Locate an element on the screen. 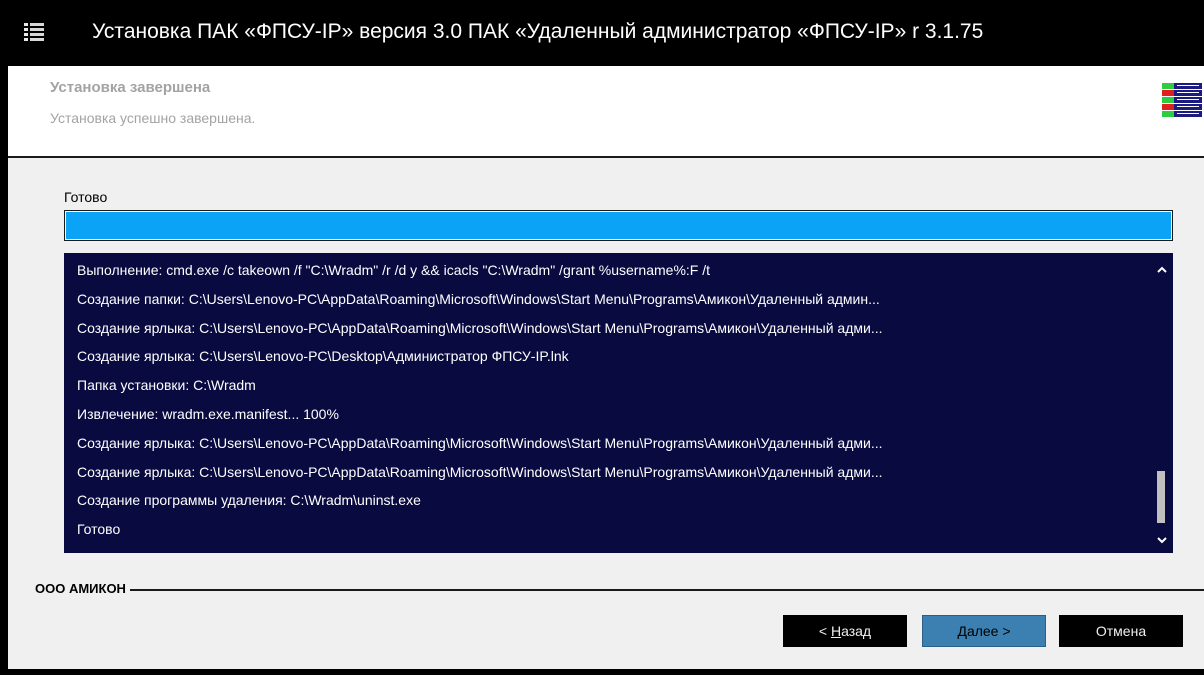 The width and height of the screenshot is (1204, 675). back-prefix: < is located at coordinates (824, 631).